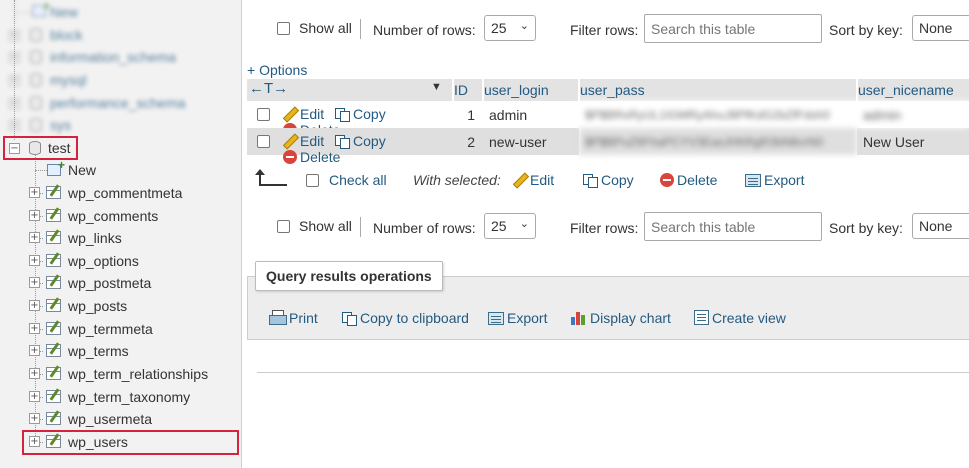  I want to click on bulk-copy-button: Copy, so click(608, 180).